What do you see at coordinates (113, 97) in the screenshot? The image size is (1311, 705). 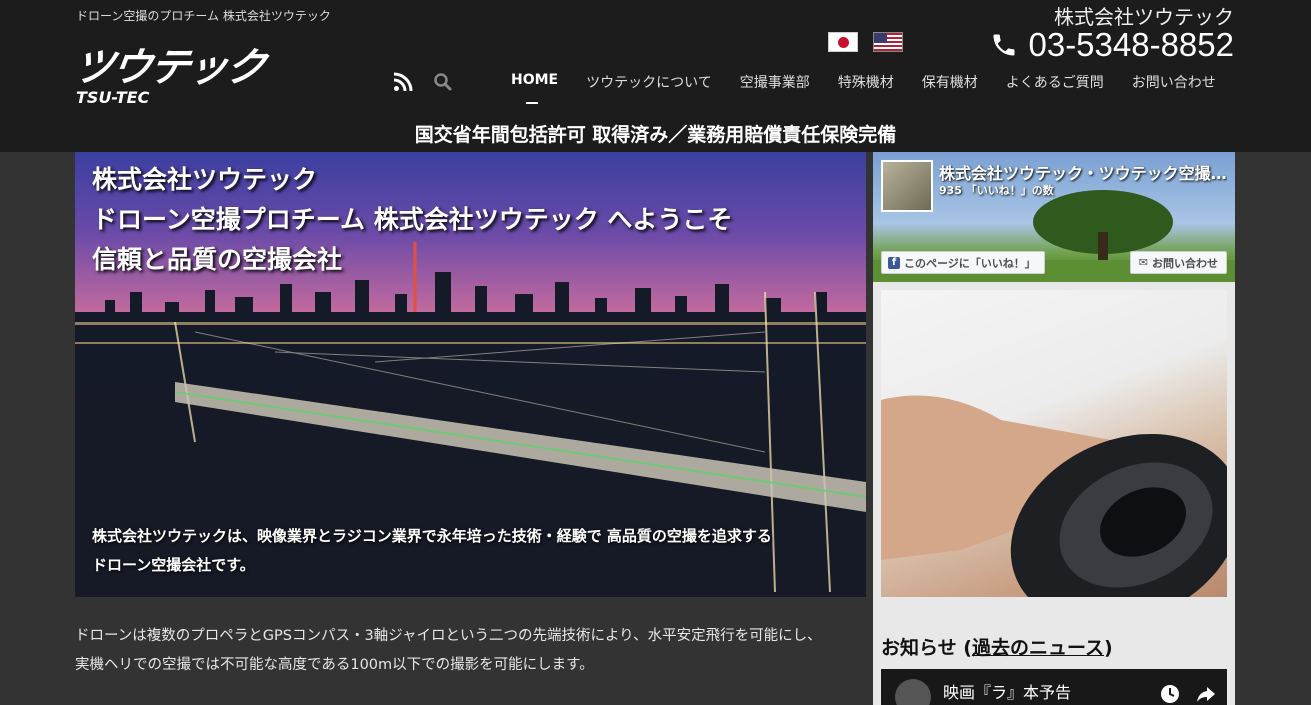 I see `logo-english: TSU-TEC` at bounding box center [113, 97].